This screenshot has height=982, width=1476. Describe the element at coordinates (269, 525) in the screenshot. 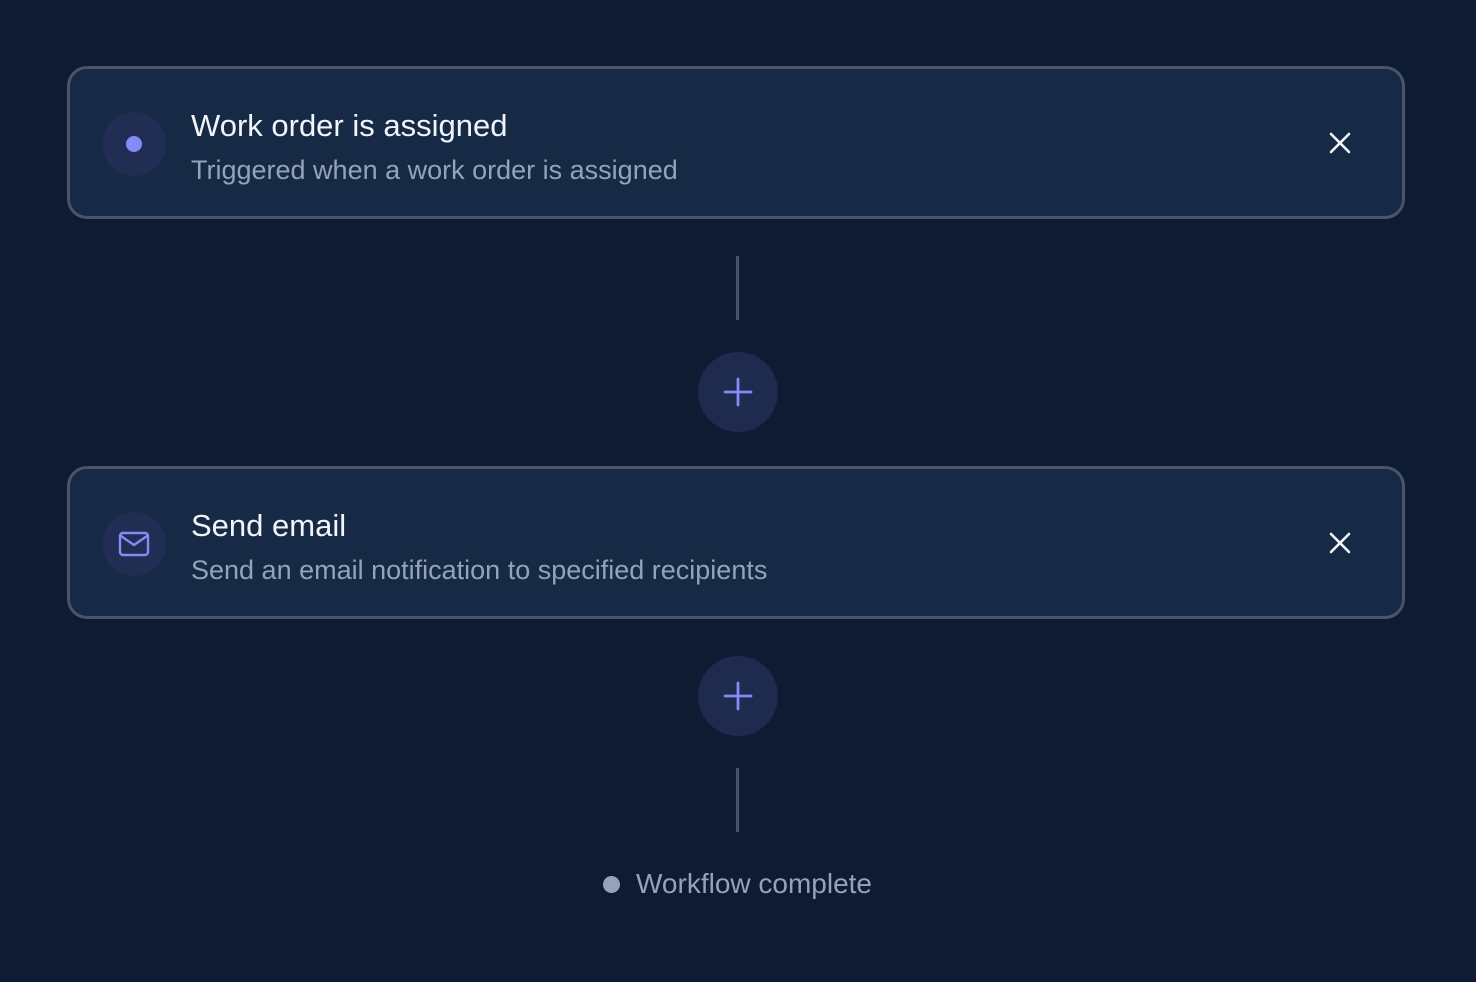

I see `step-title: Send email` at that location.